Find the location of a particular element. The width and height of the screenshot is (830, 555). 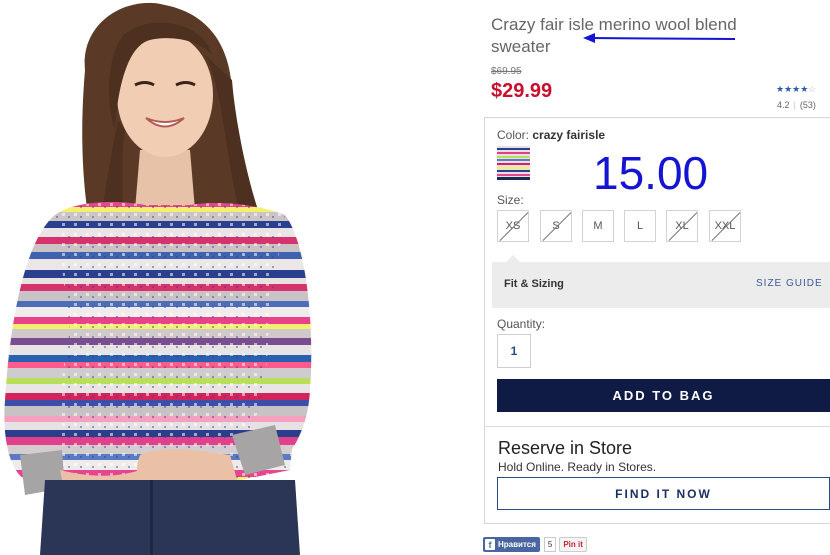

social-share-bar: f Нравится 5 Pin it is located at coordinates (535, 544).